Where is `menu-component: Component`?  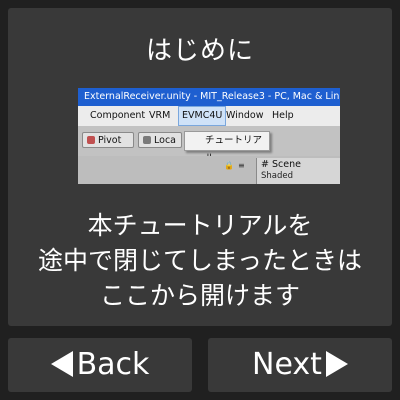
menu-component: Component is located at coordinates (118, 115).